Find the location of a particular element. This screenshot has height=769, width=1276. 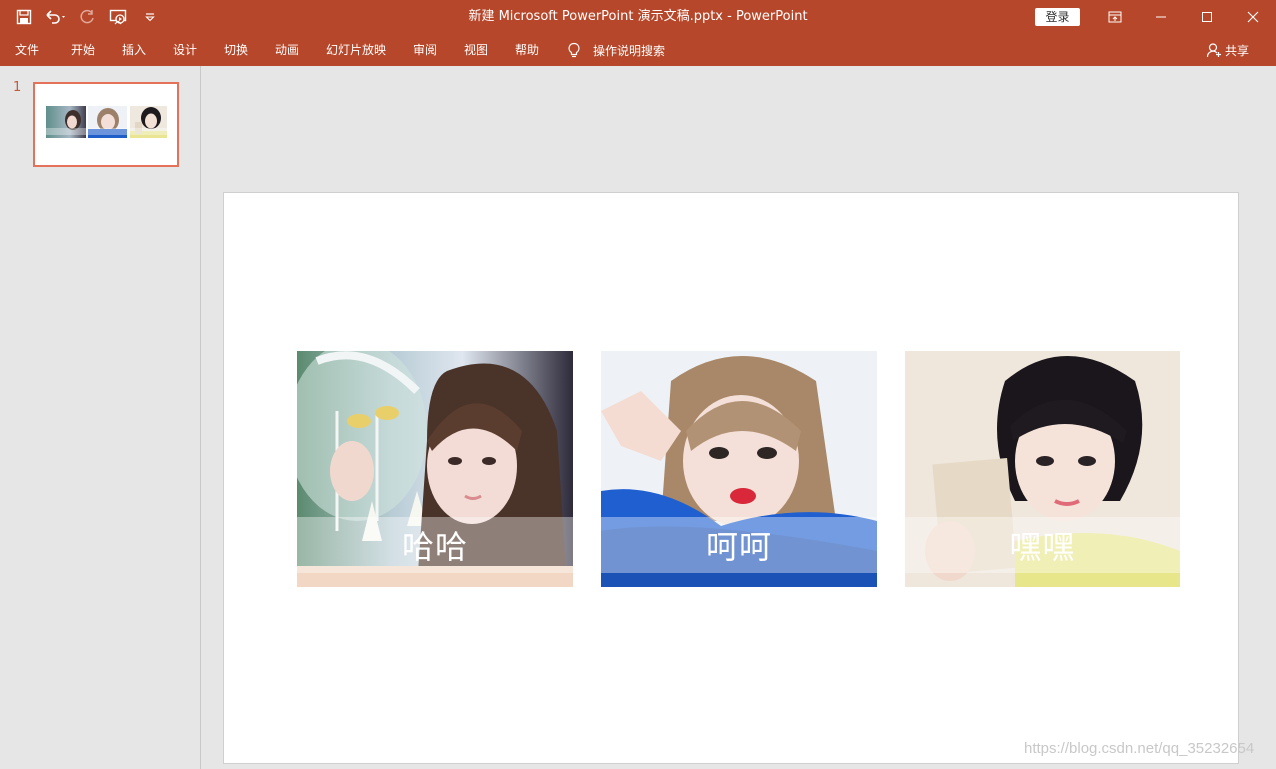

tell-me-search: 操作说明搜索 is located at coordinates (616, 50).